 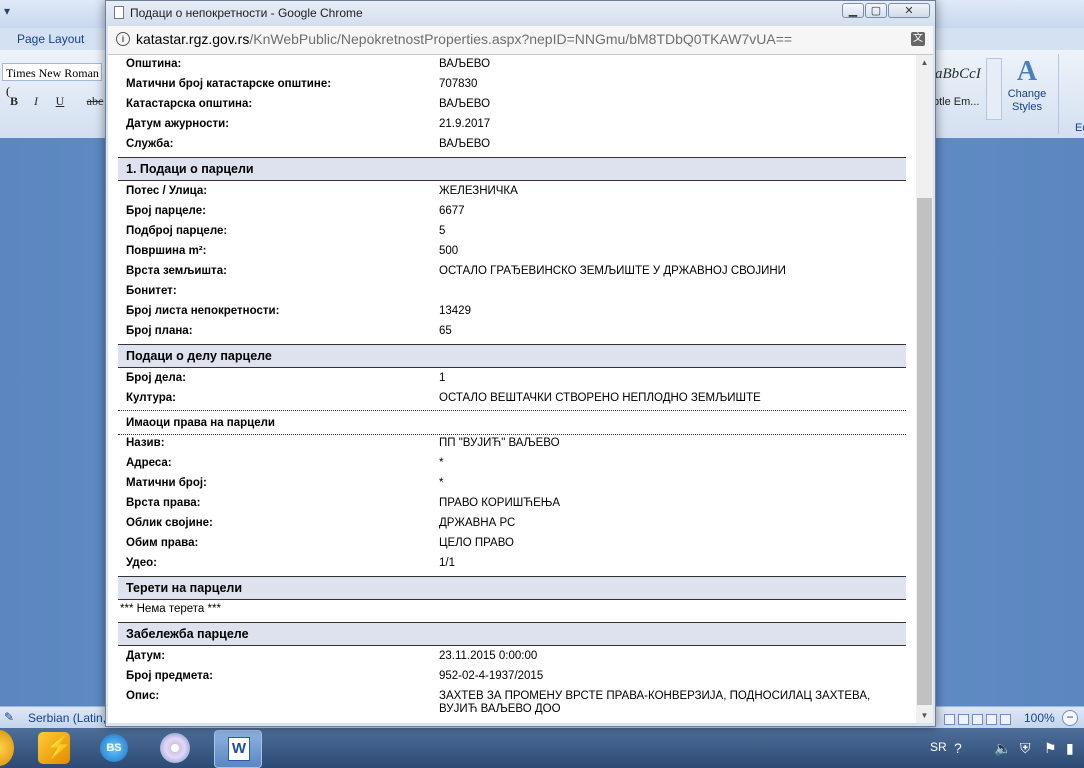 What do you see at coordinates (156, 378) in the screenshot?
I see `field-label: Број дела:` at bounding box center [156, 378].